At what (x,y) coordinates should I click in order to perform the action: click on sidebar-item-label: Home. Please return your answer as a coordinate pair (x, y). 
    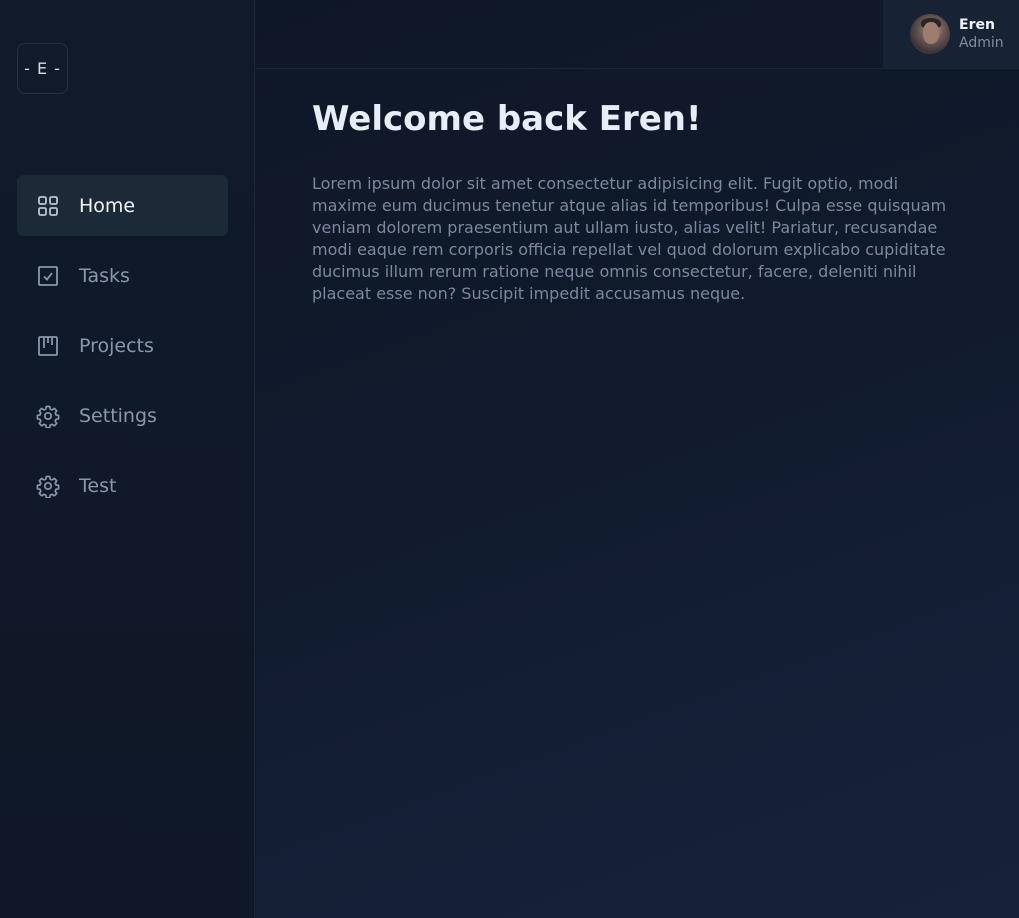
    Looking at the image, I should click on (107, 205).